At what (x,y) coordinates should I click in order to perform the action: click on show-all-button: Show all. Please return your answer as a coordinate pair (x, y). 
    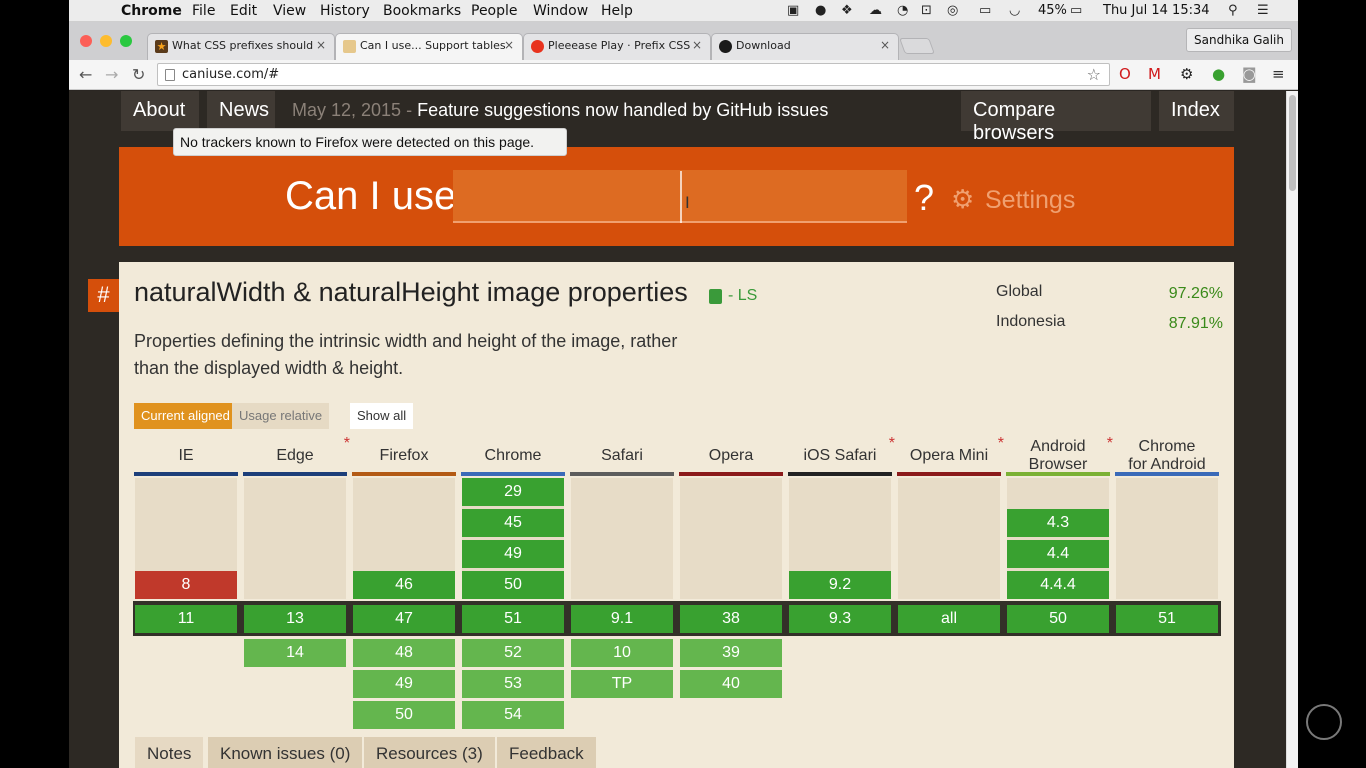
    Looking at the image, I should click on (382, 416).